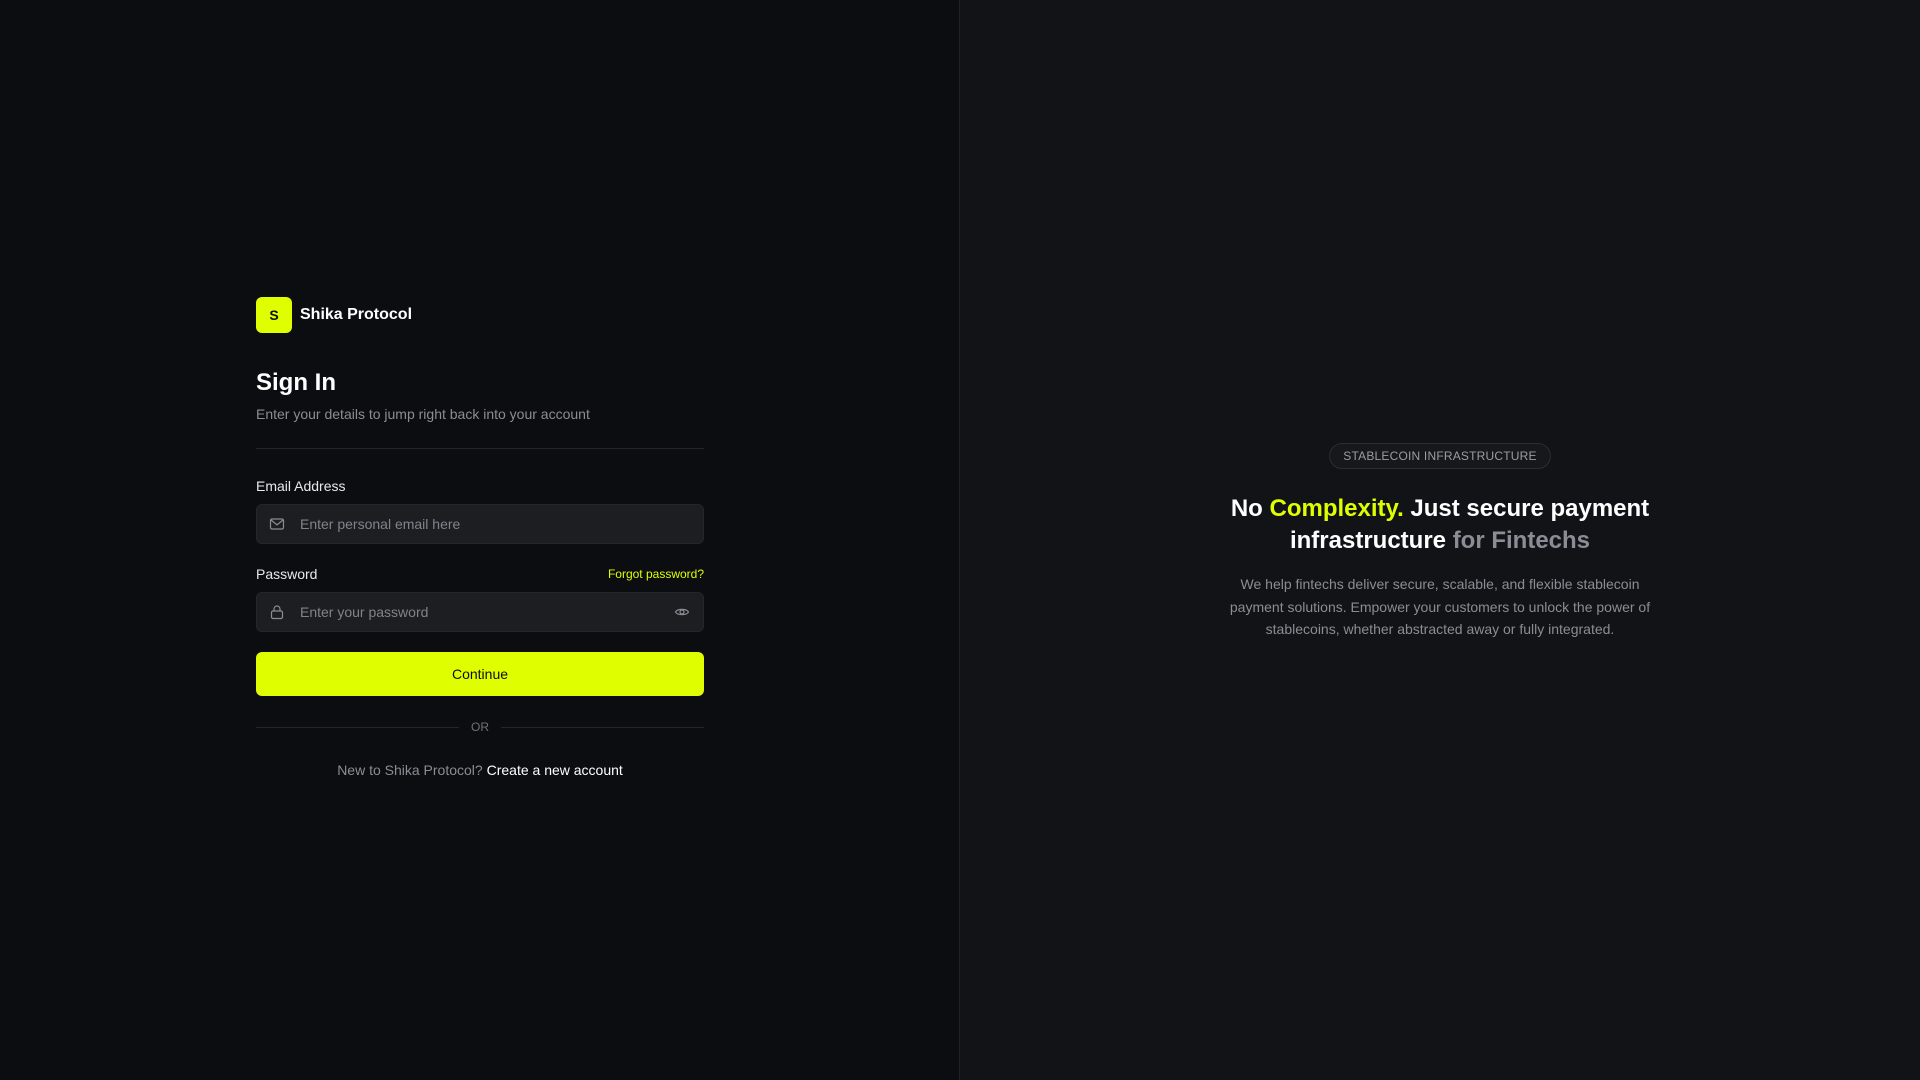  I want to click on signup-prompt: New to Shika Protocol?, so click(410, 770).